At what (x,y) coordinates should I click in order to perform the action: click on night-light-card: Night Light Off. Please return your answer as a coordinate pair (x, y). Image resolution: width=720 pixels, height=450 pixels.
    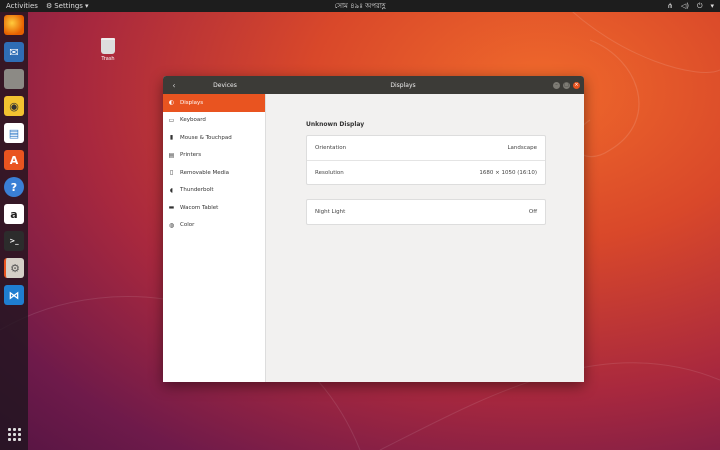
    Looking at the image, I should click on (426, 212).